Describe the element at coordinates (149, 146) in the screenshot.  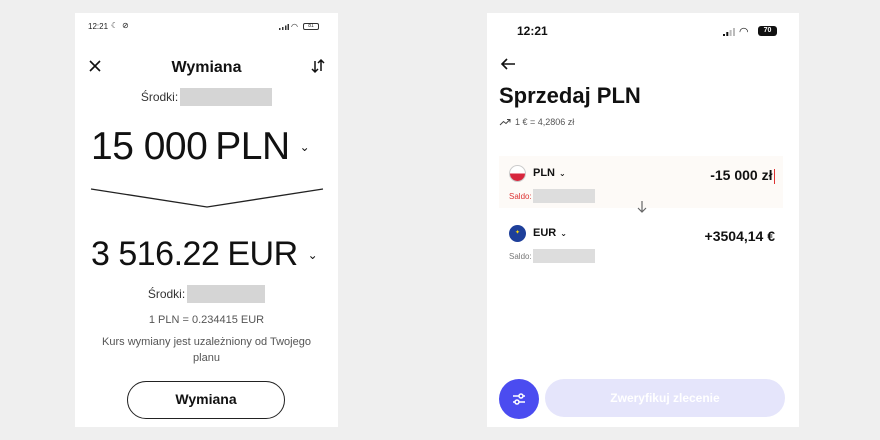
I see `source-amount-value: 15 000` at that location.